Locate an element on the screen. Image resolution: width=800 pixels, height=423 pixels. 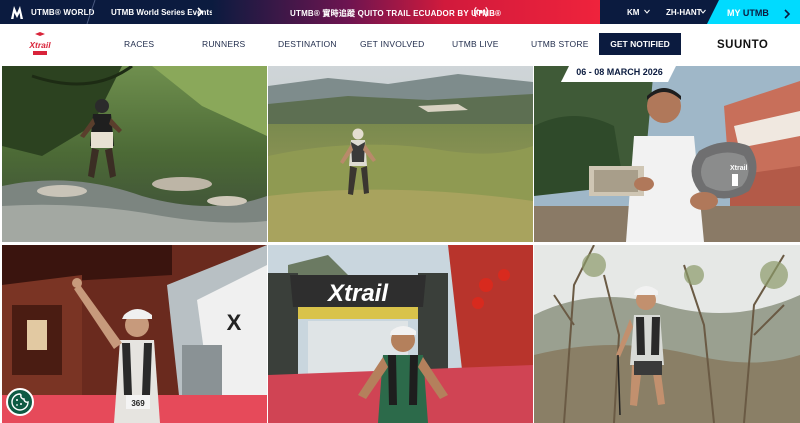
unit-selector: KM is located at coordinates (633, 12).